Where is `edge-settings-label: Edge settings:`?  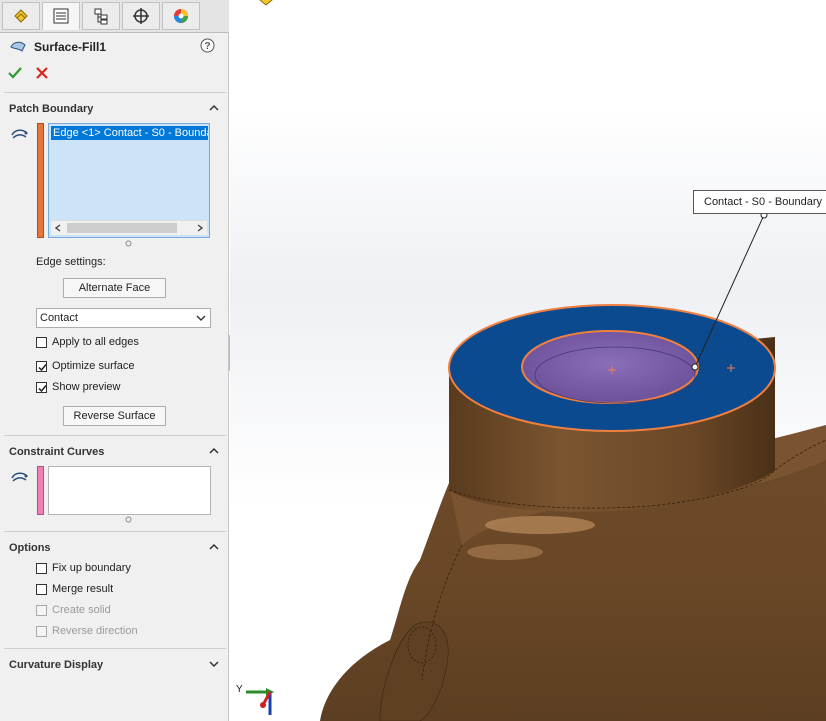 edge-settings-label: Edge settings: is located at coordinates (71, 262).